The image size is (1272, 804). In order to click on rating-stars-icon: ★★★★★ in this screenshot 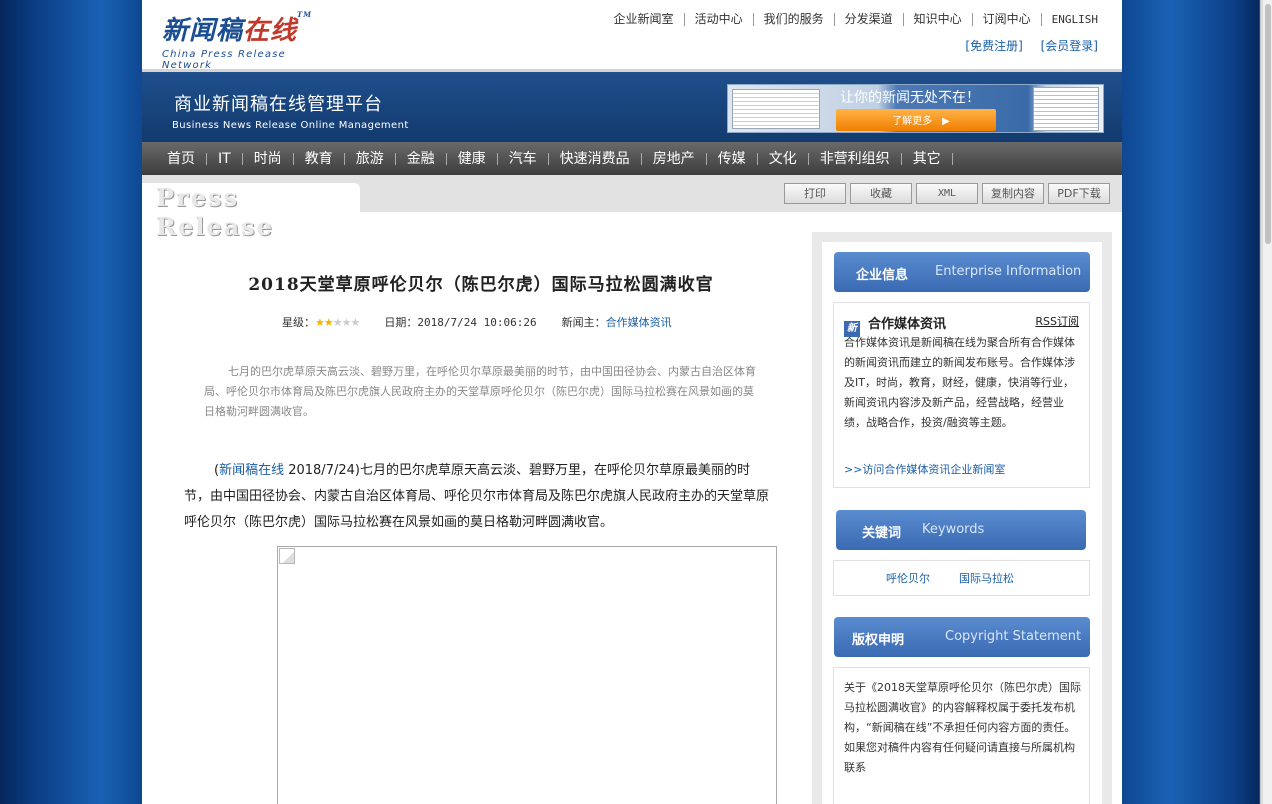, I will do `click(337, 322)`.